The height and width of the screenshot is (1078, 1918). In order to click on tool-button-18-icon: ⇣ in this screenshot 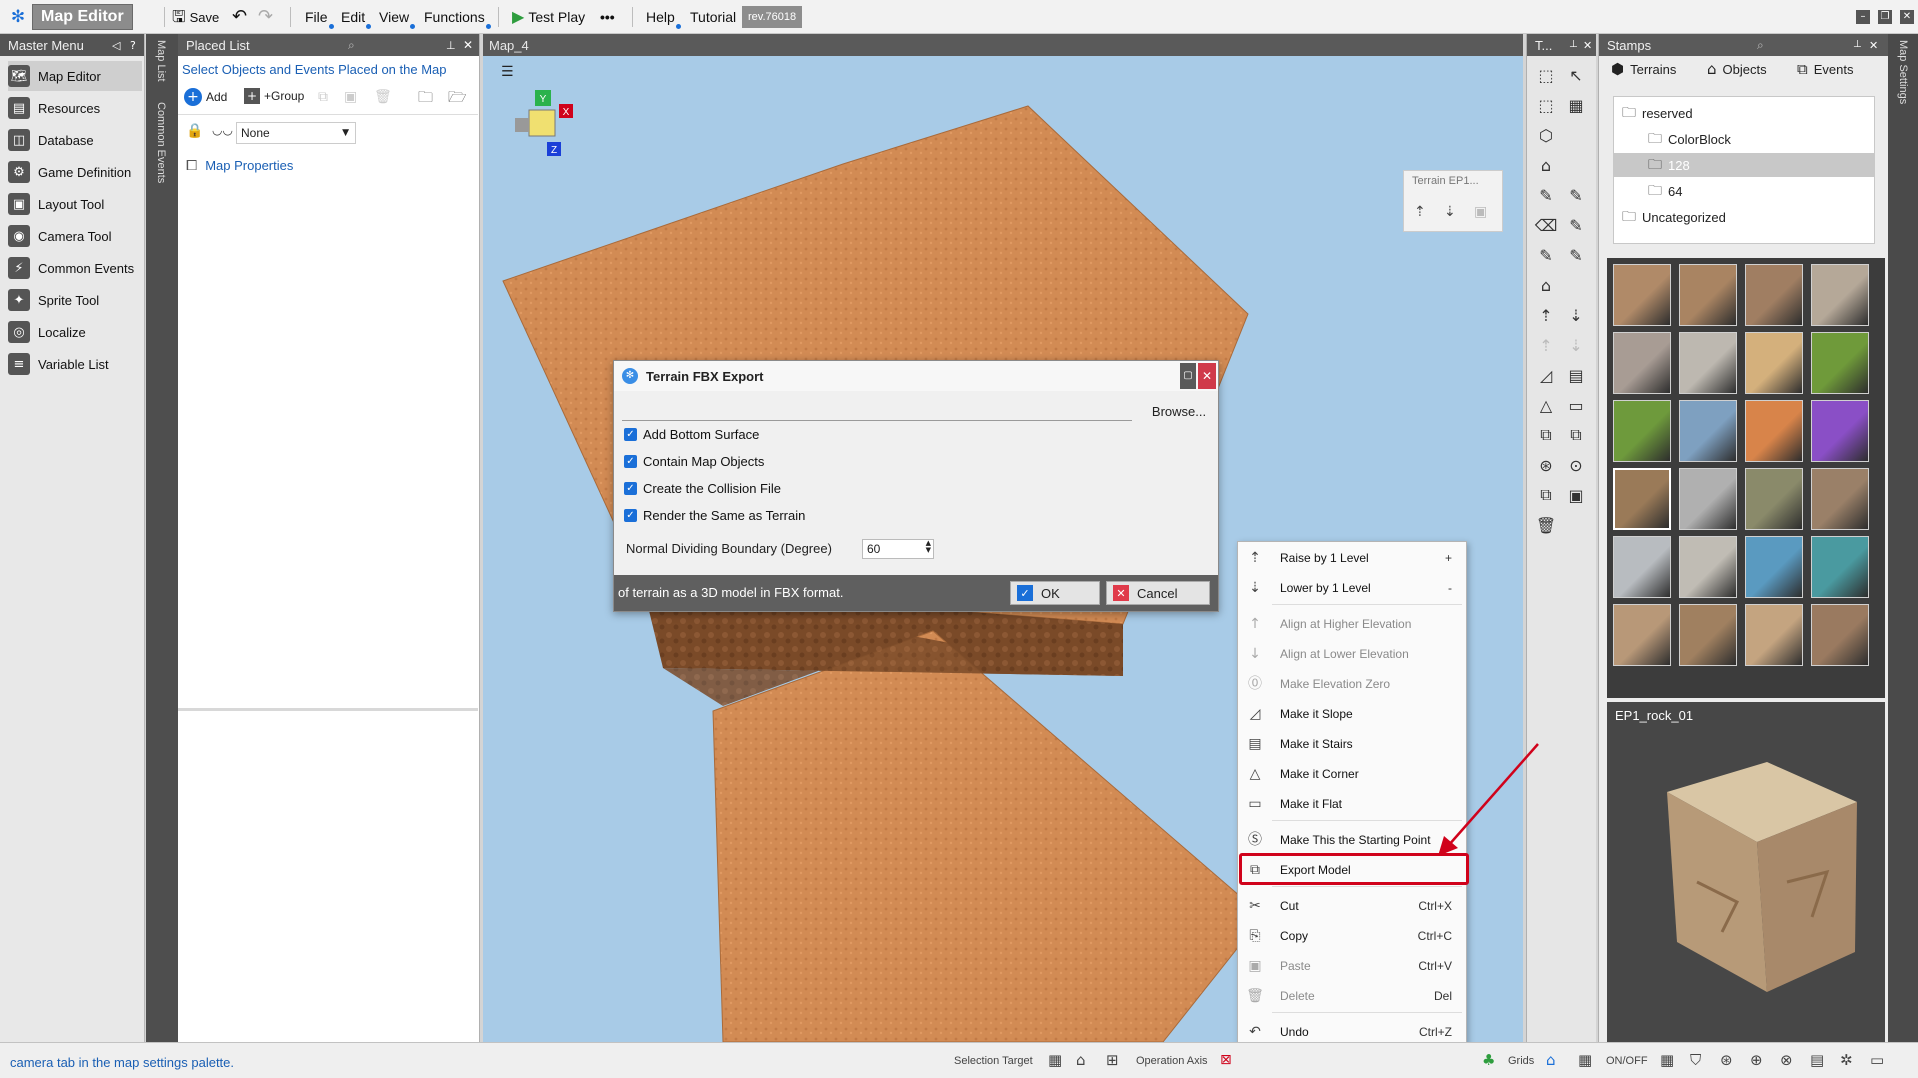, I will do `click(1576, 315)`.